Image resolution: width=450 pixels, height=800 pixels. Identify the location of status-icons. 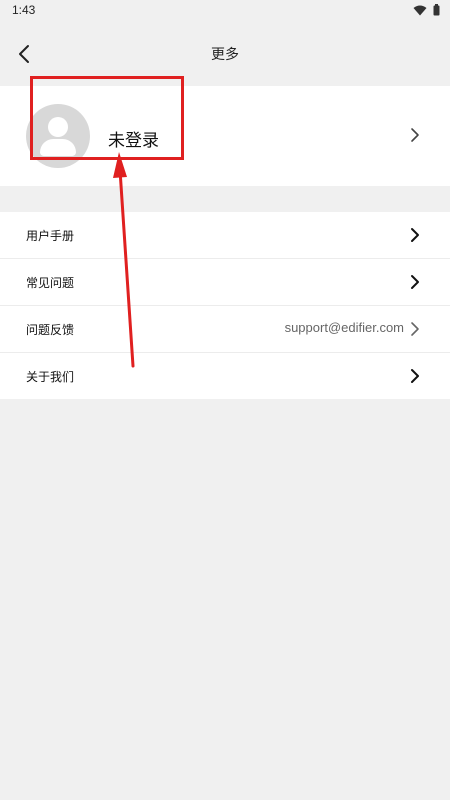
(426, 10).